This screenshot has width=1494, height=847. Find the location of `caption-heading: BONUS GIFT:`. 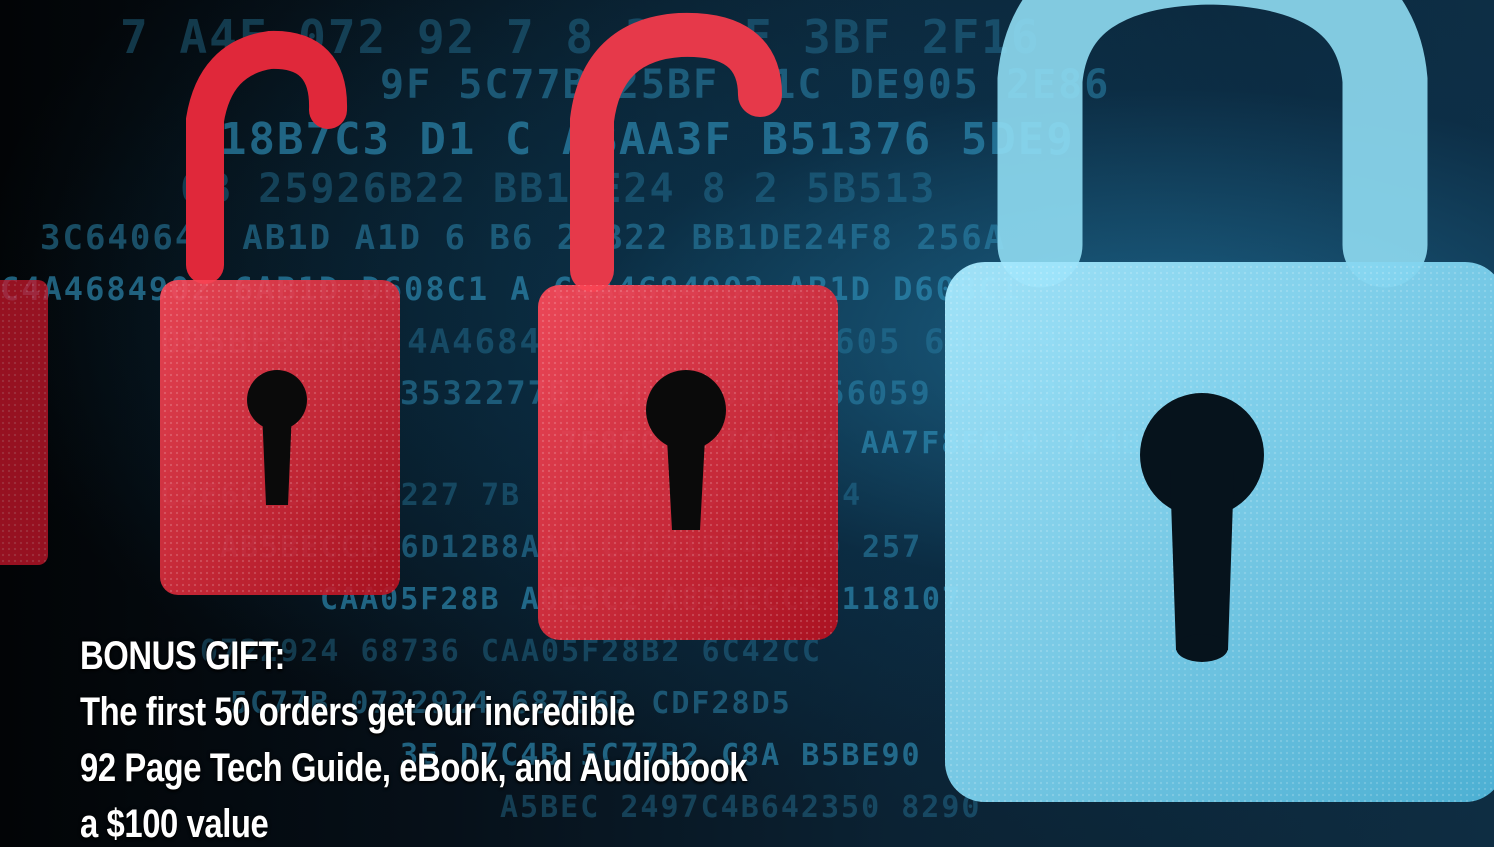

caption-heading: BONUS GIFT: is located at coordinates (183, 656).